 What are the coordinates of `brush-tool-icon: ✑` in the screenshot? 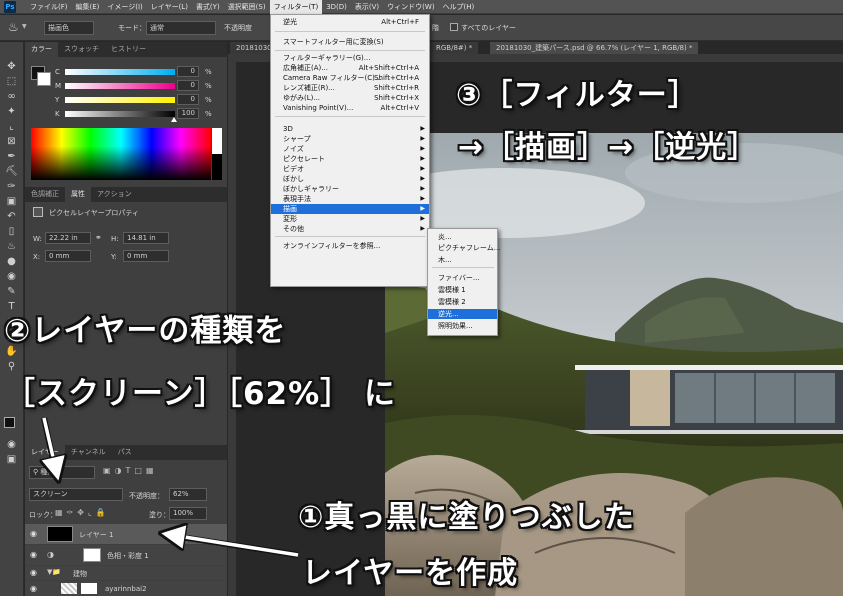 It's located at (11, 186).